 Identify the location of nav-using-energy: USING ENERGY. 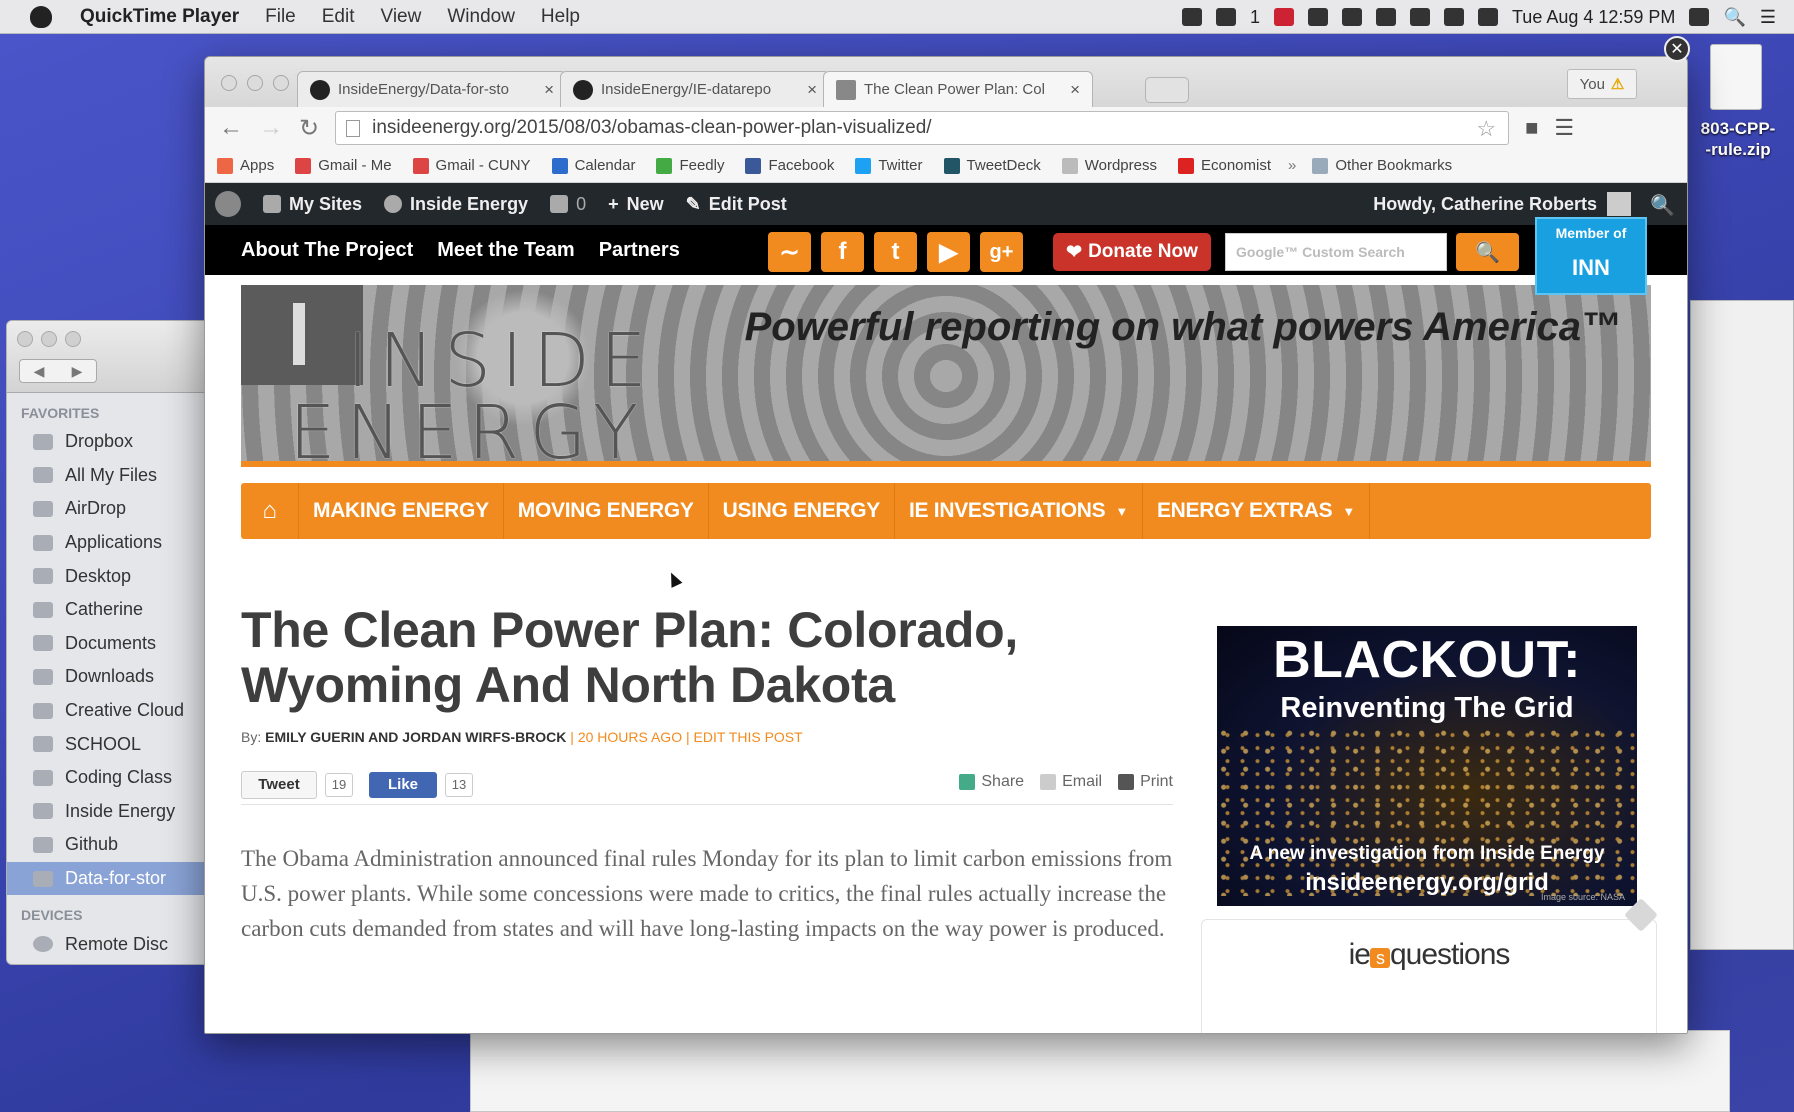
(802, 511).